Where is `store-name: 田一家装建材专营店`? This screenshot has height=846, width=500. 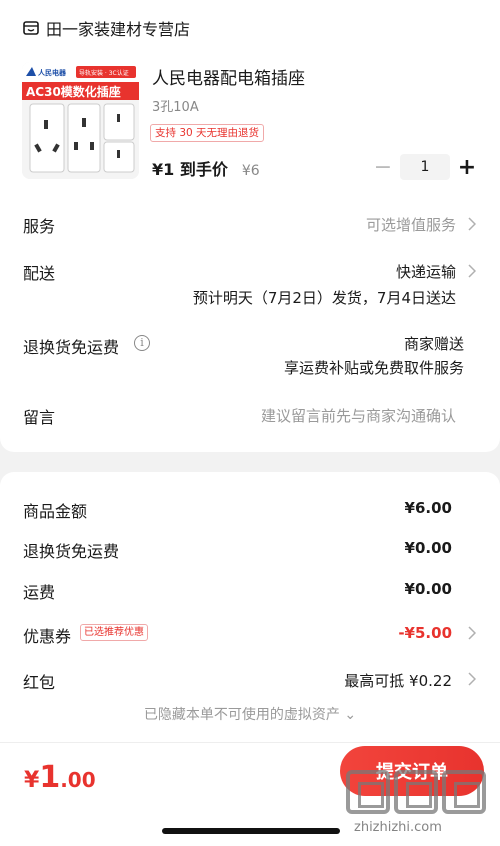
store-name: 田一家装建材专营店 is located at coordinates (118, 29).